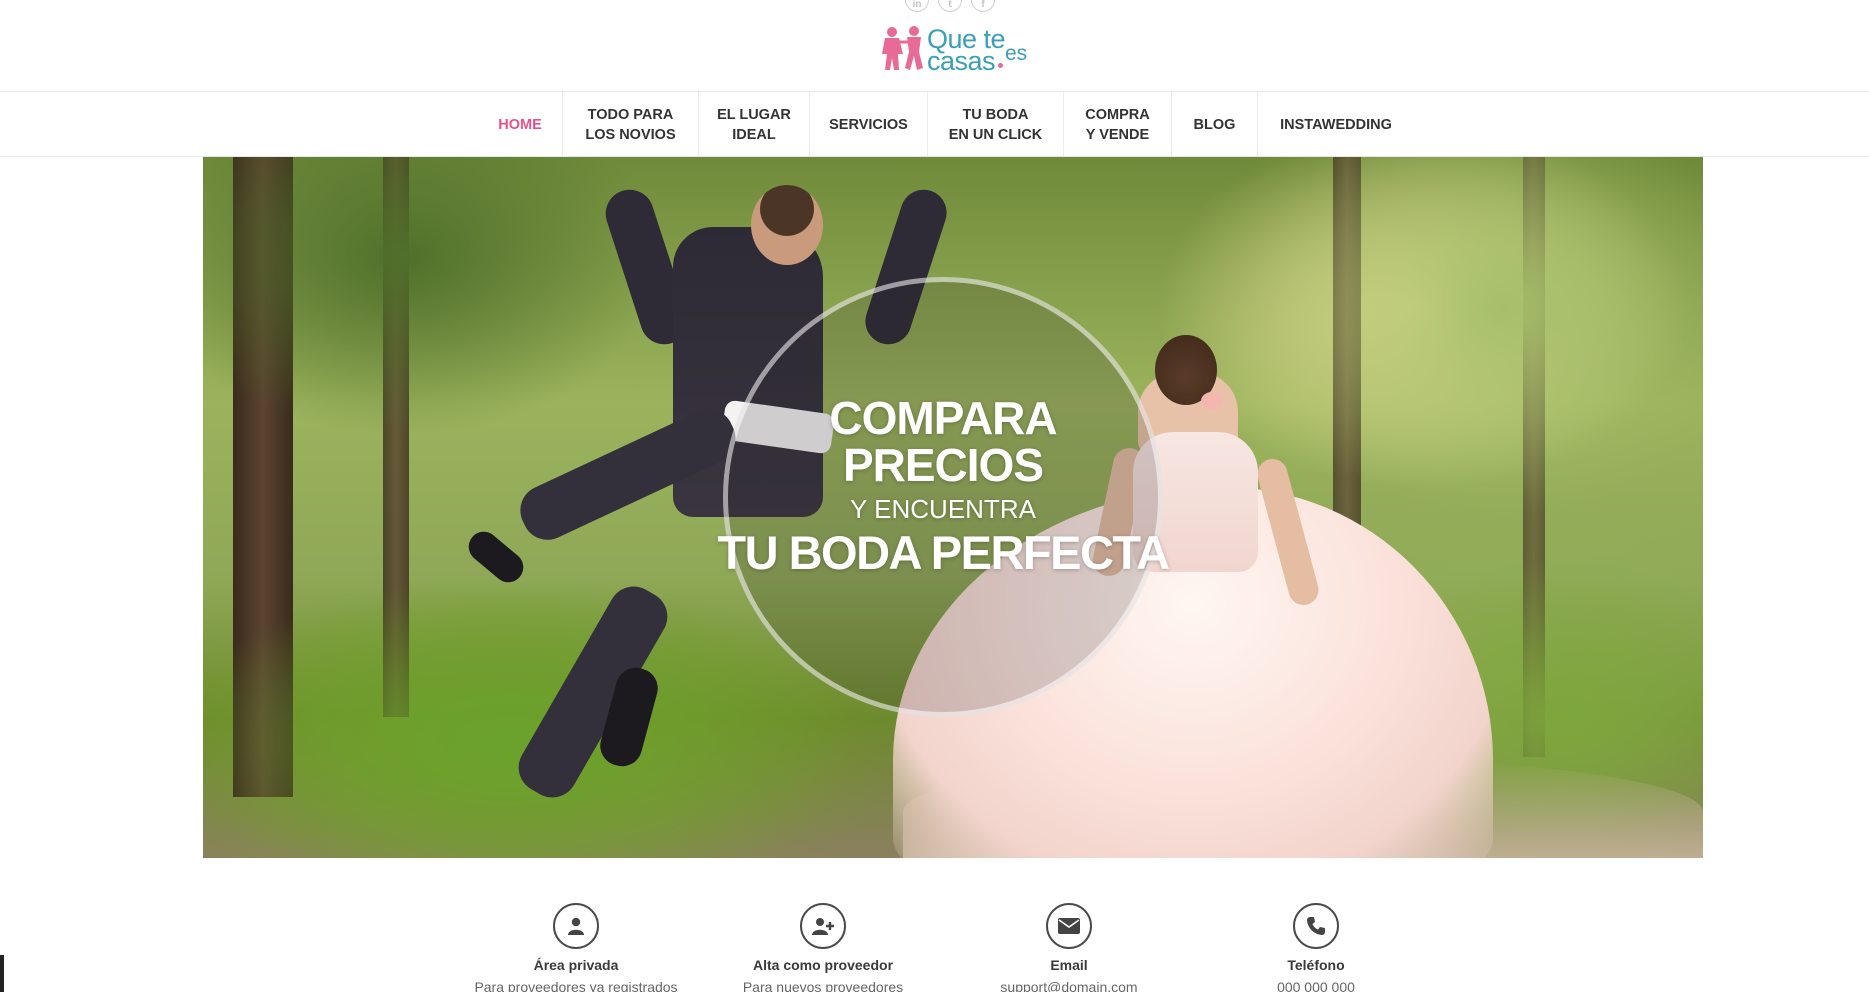 This screenshot has width=1869, height=992. I want to click on nav-item-home: HOME, so click(520, 124).